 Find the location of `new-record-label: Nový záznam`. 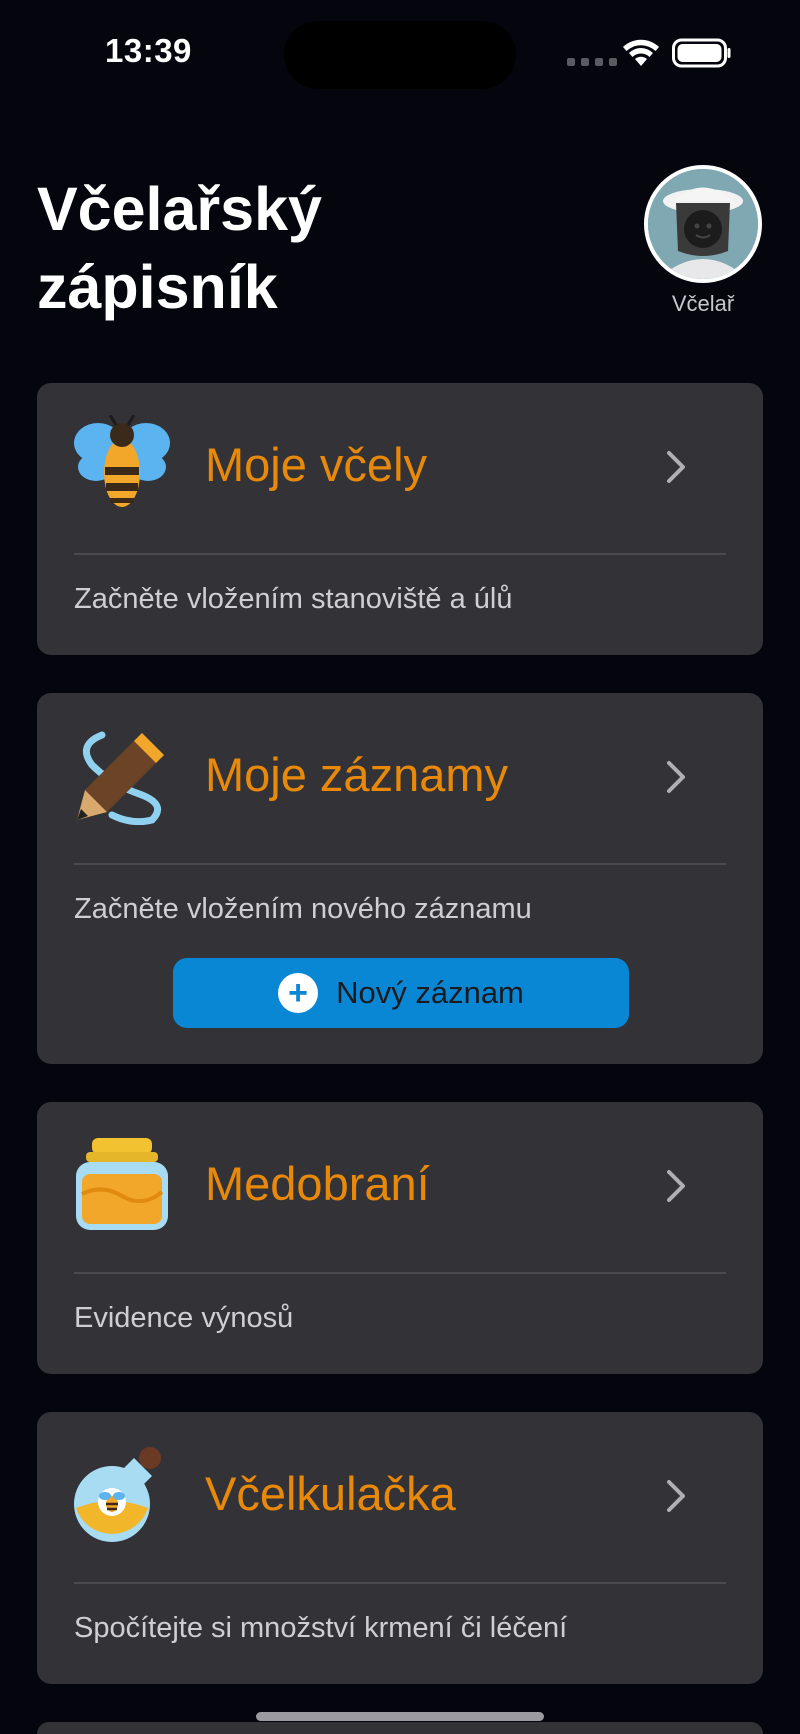

new-record-label: Nový záznam is located at coordinates (430, 992).